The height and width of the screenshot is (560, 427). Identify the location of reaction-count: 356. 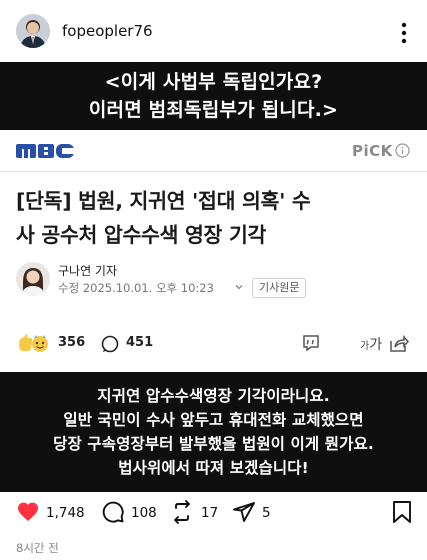
(72, 342).